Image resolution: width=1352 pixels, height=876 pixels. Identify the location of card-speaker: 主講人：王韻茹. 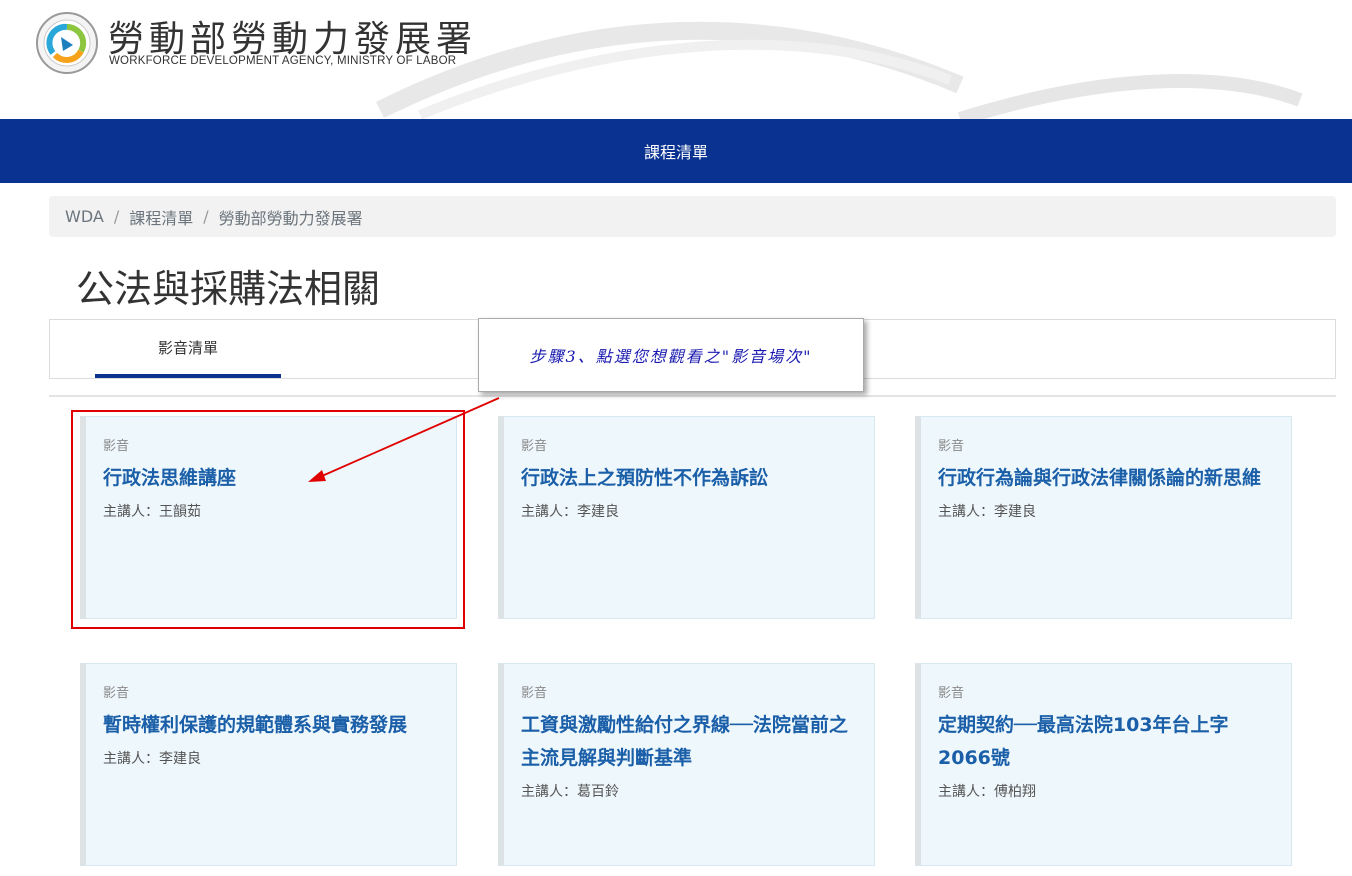
(152, 512).